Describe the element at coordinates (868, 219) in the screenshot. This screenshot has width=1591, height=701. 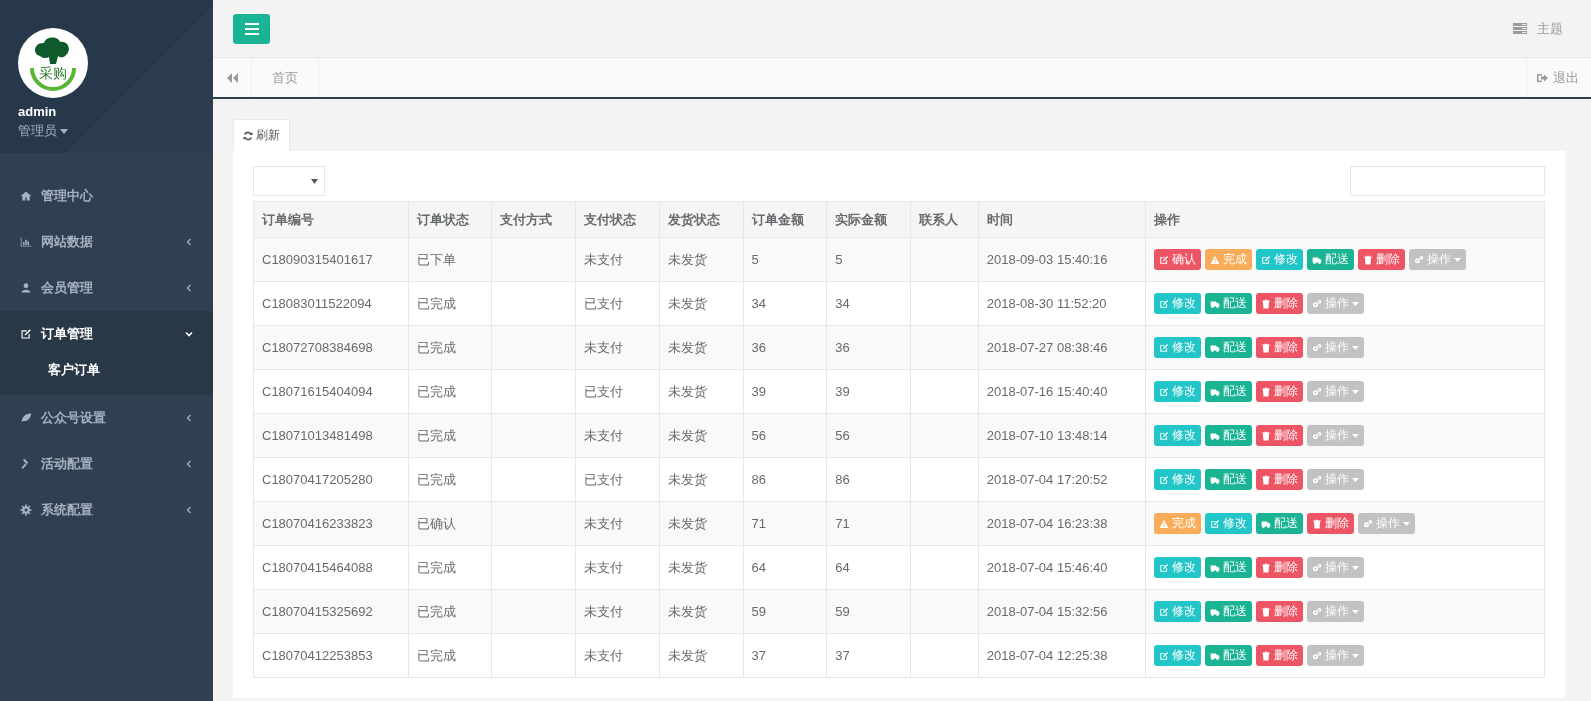
I see `column-header: 实际金额` at that location.